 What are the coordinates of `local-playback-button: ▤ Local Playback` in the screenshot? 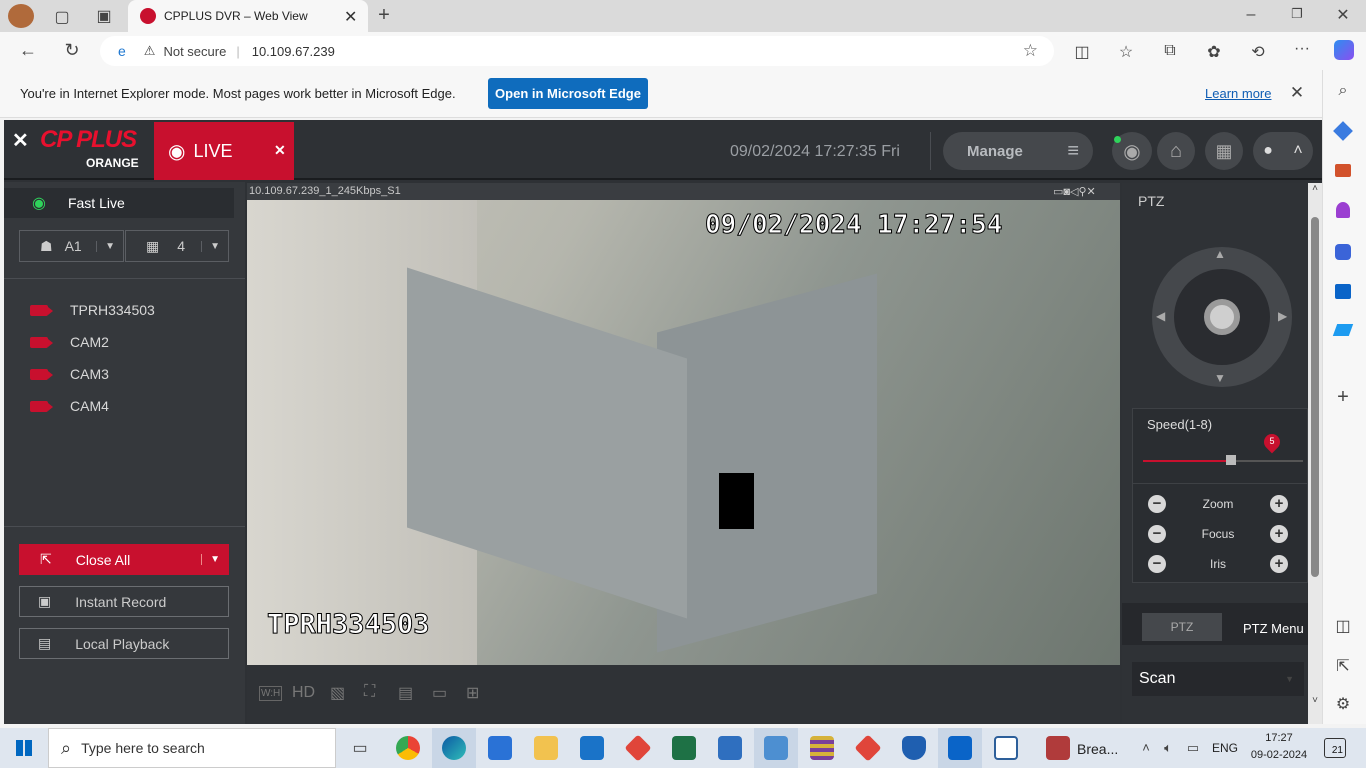 It's located at (124, 643).